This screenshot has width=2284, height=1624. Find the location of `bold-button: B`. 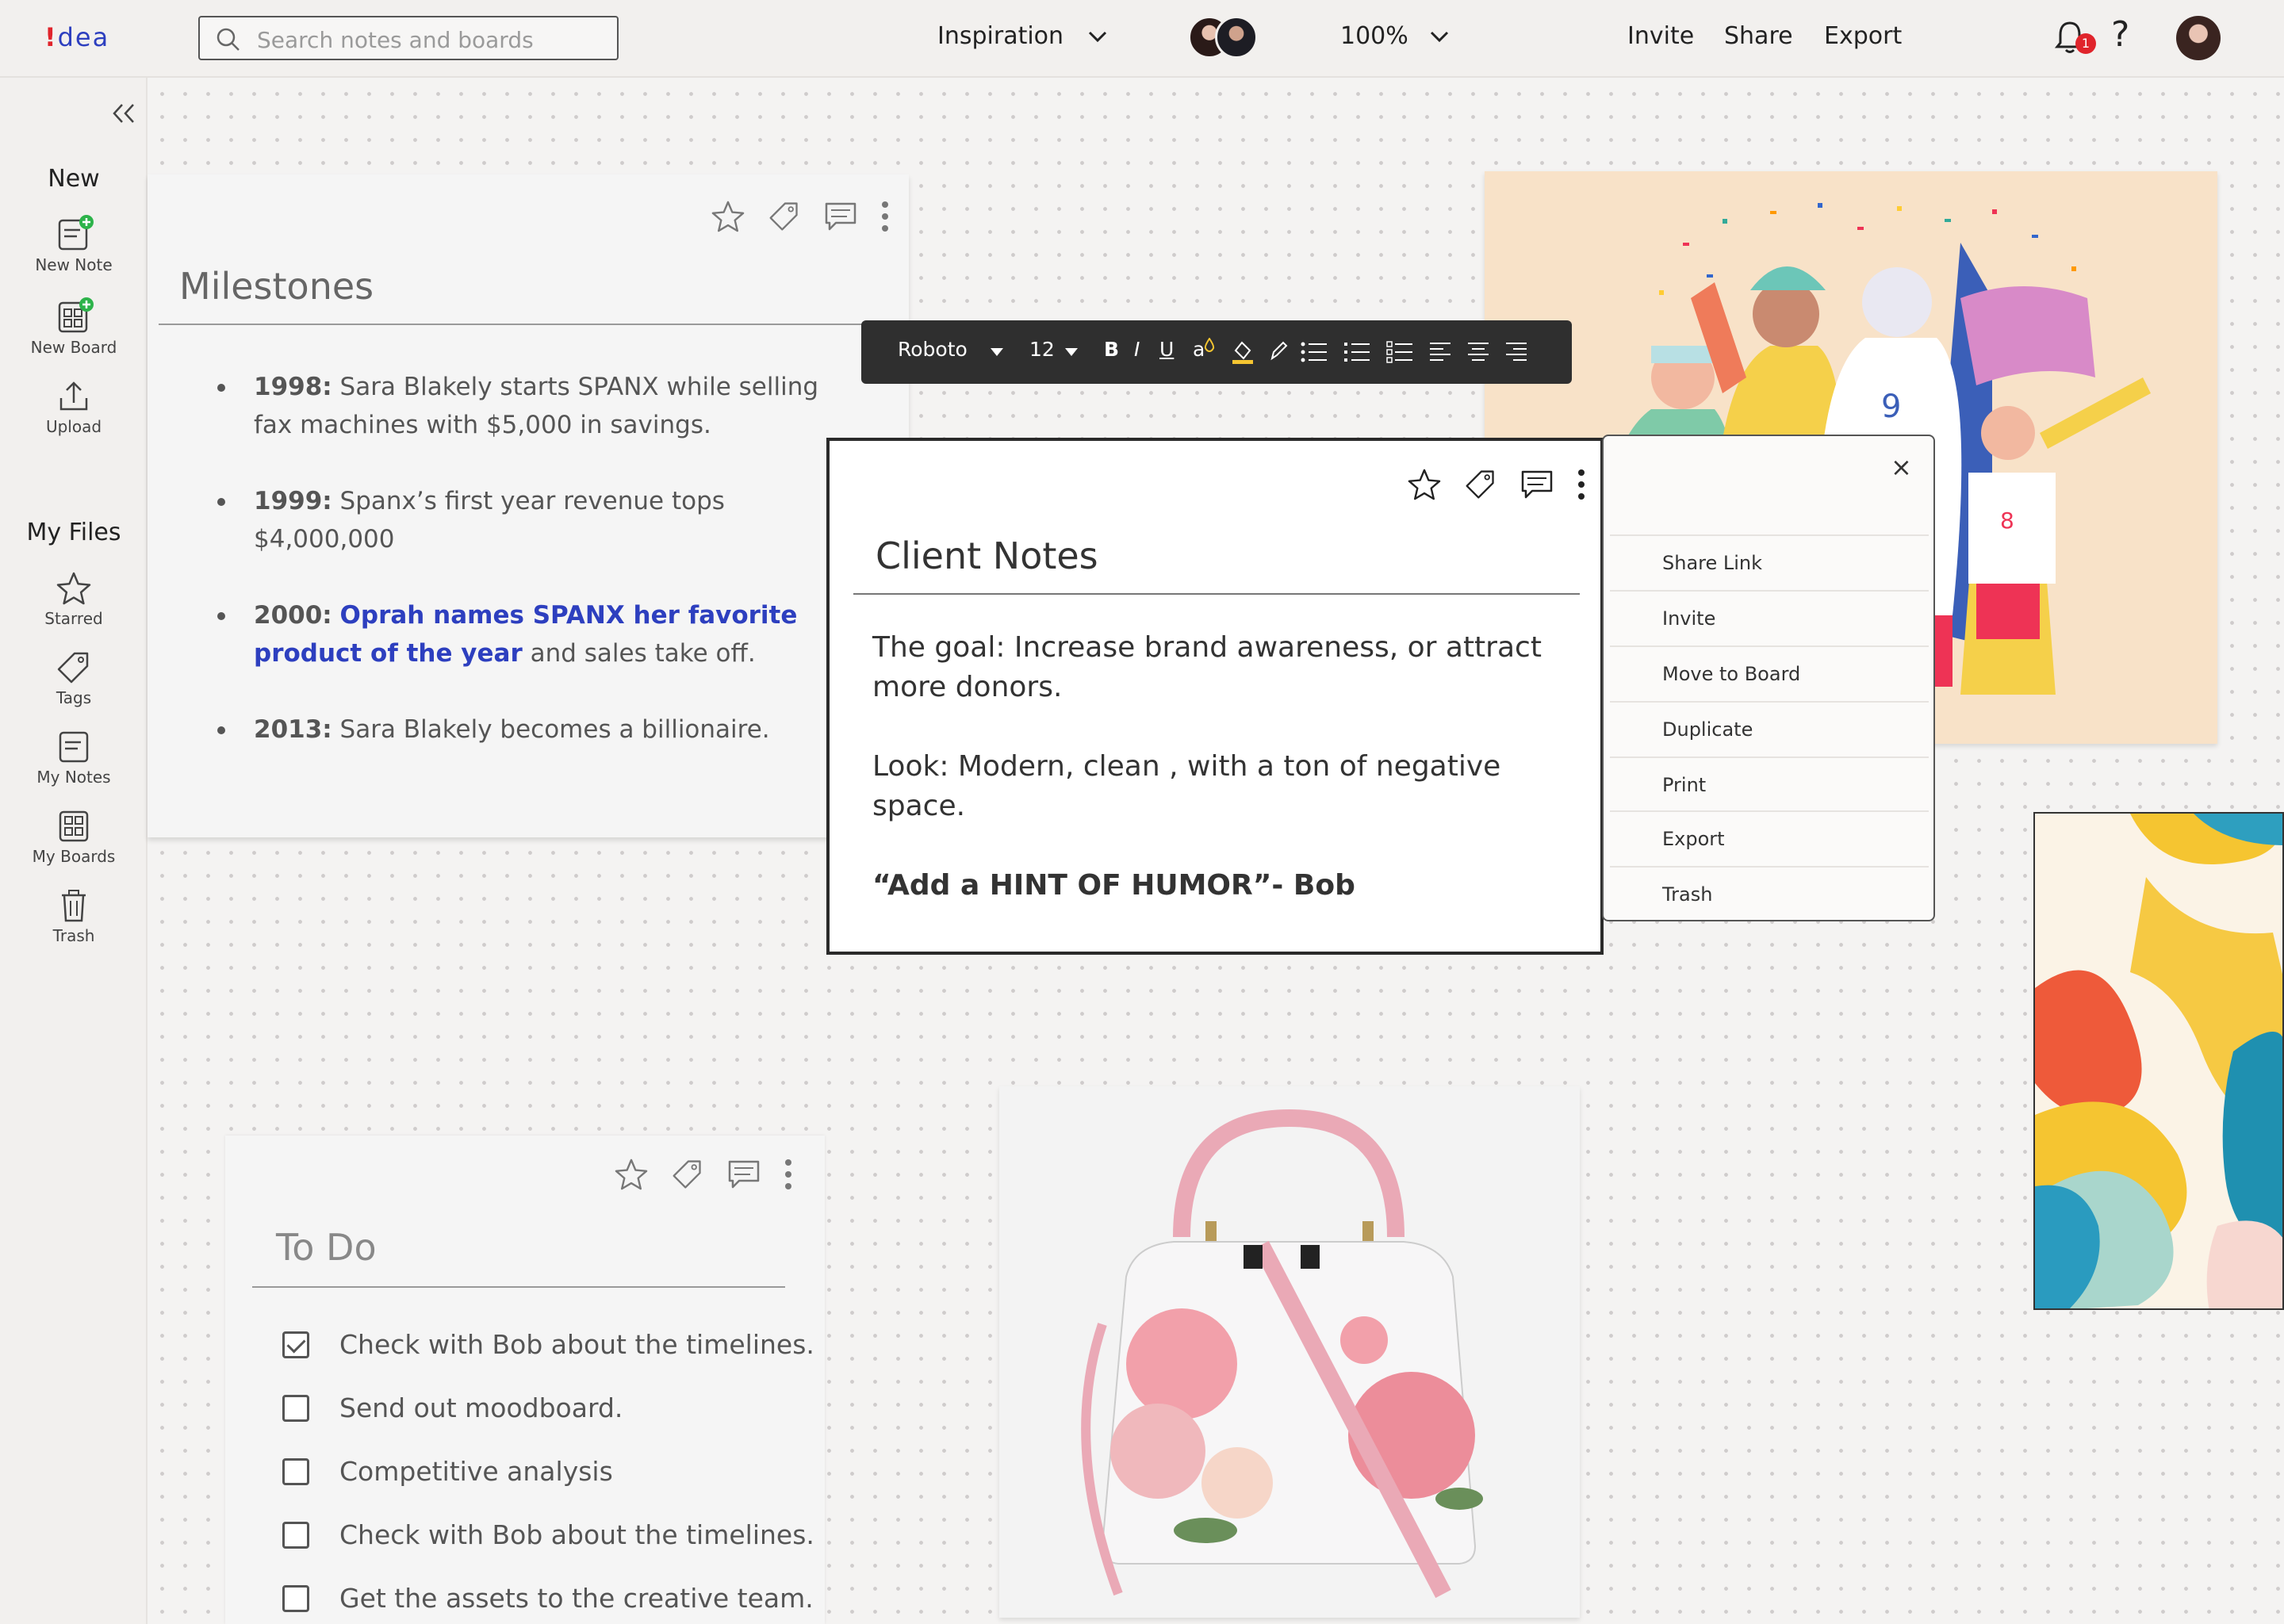

bold-button: B is located at coordinates (1111, 349).